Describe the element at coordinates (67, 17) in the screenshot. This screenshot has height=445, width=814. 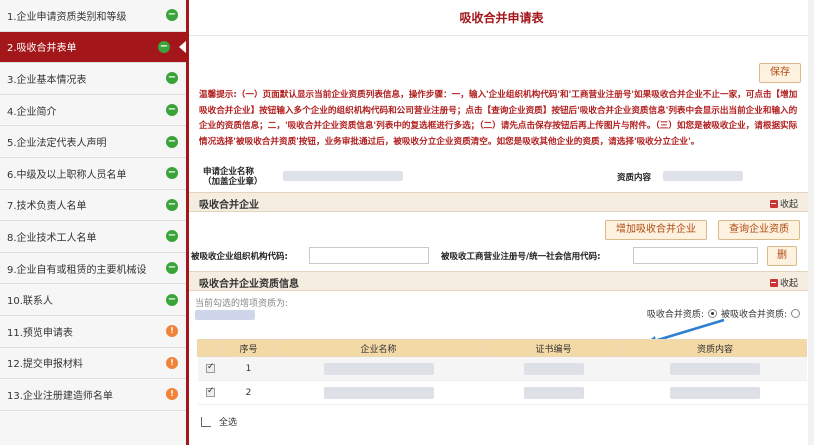
I see `sidebar-item-label: 1.企业申请资质类别和等级` at that location.